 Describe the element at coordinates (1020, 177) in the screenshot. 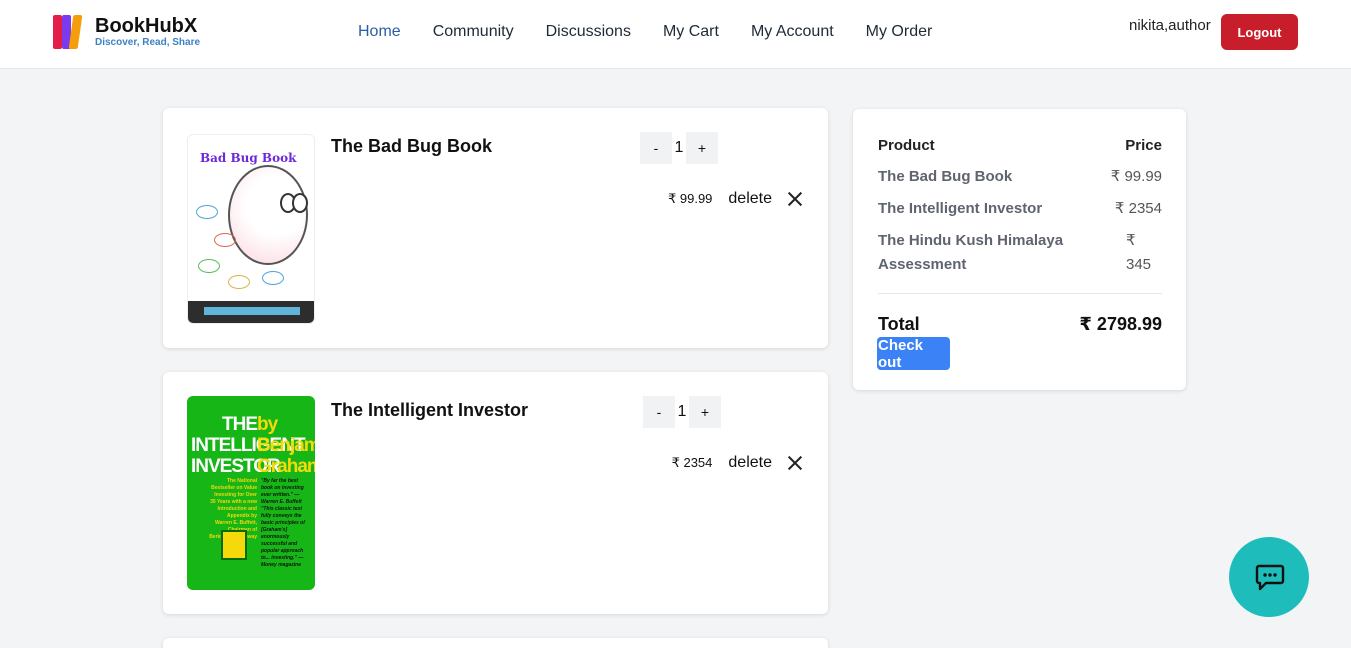

I see `summary-row: The Bad Bug Book ₹ 99.99` at that location.